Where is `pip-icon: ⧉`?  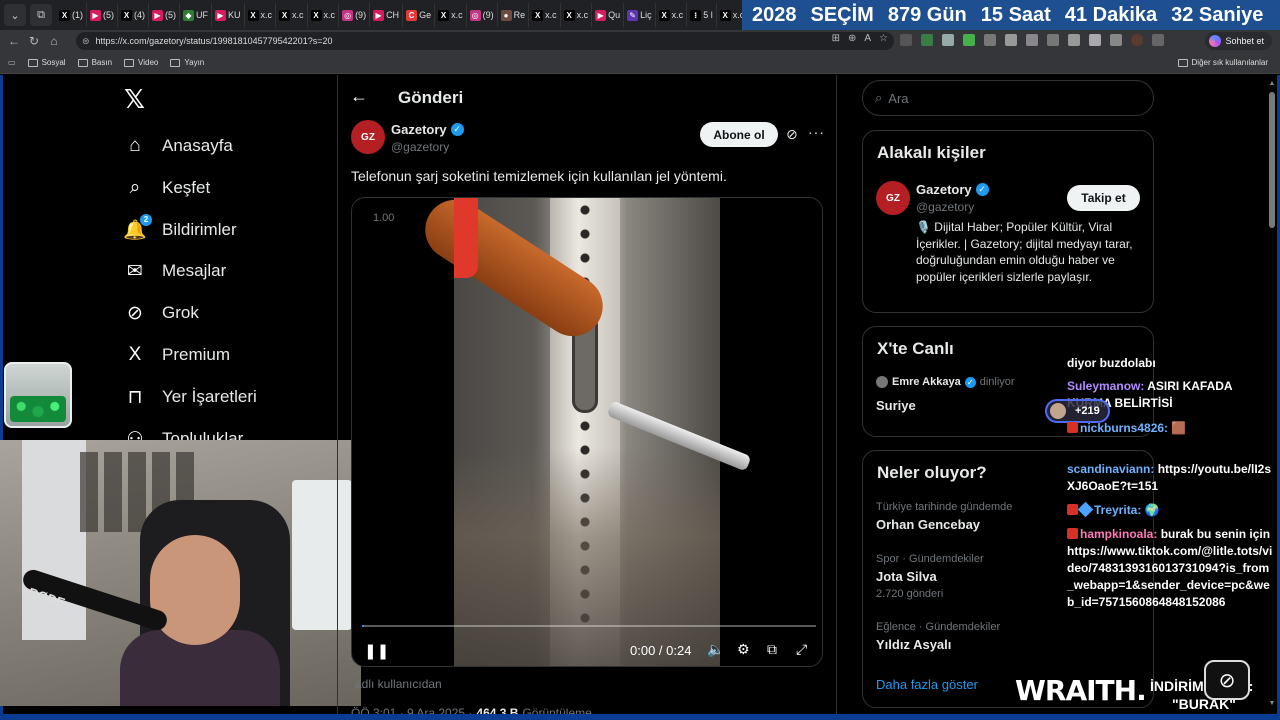 pip-icon: ⧉ is located at coordinates (772, 649).